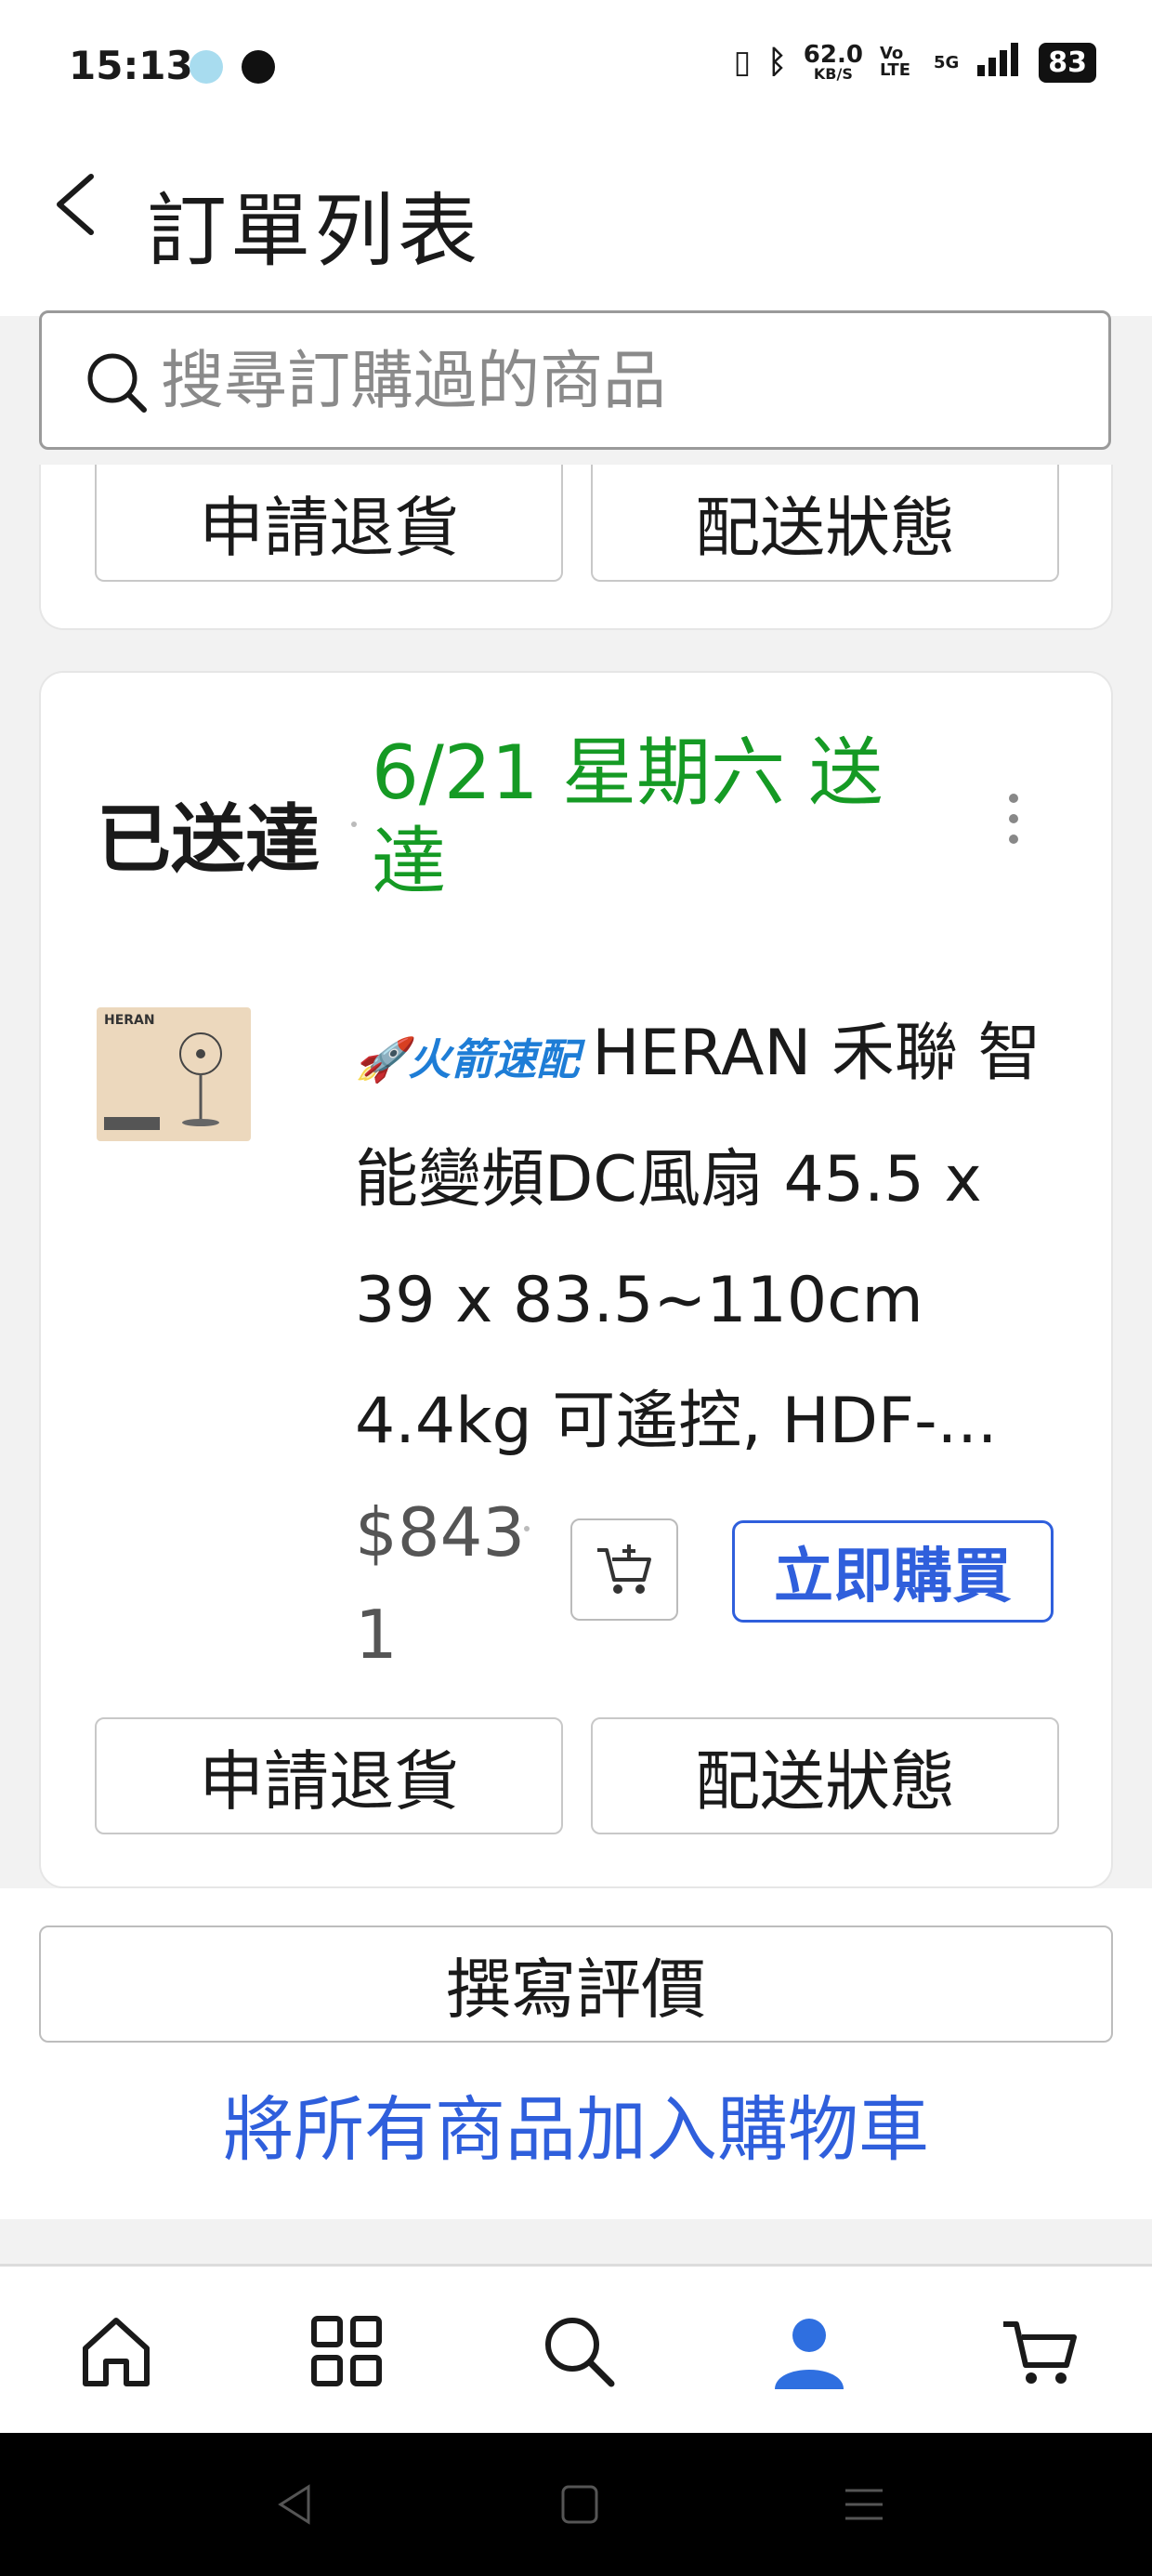 This screenshot has height=2576, width=1152. Describe the element at coordinates (206, 67) in the screenshot. I see `app-notification-icon` at that location.